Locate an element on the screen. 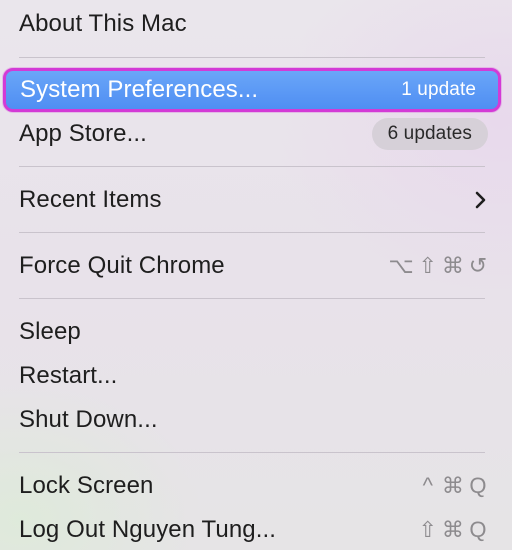 This screenshot has width=512, height=550. menu-item-system-preferences: System Preferences... 1 update is located at coordinates (252, 90).